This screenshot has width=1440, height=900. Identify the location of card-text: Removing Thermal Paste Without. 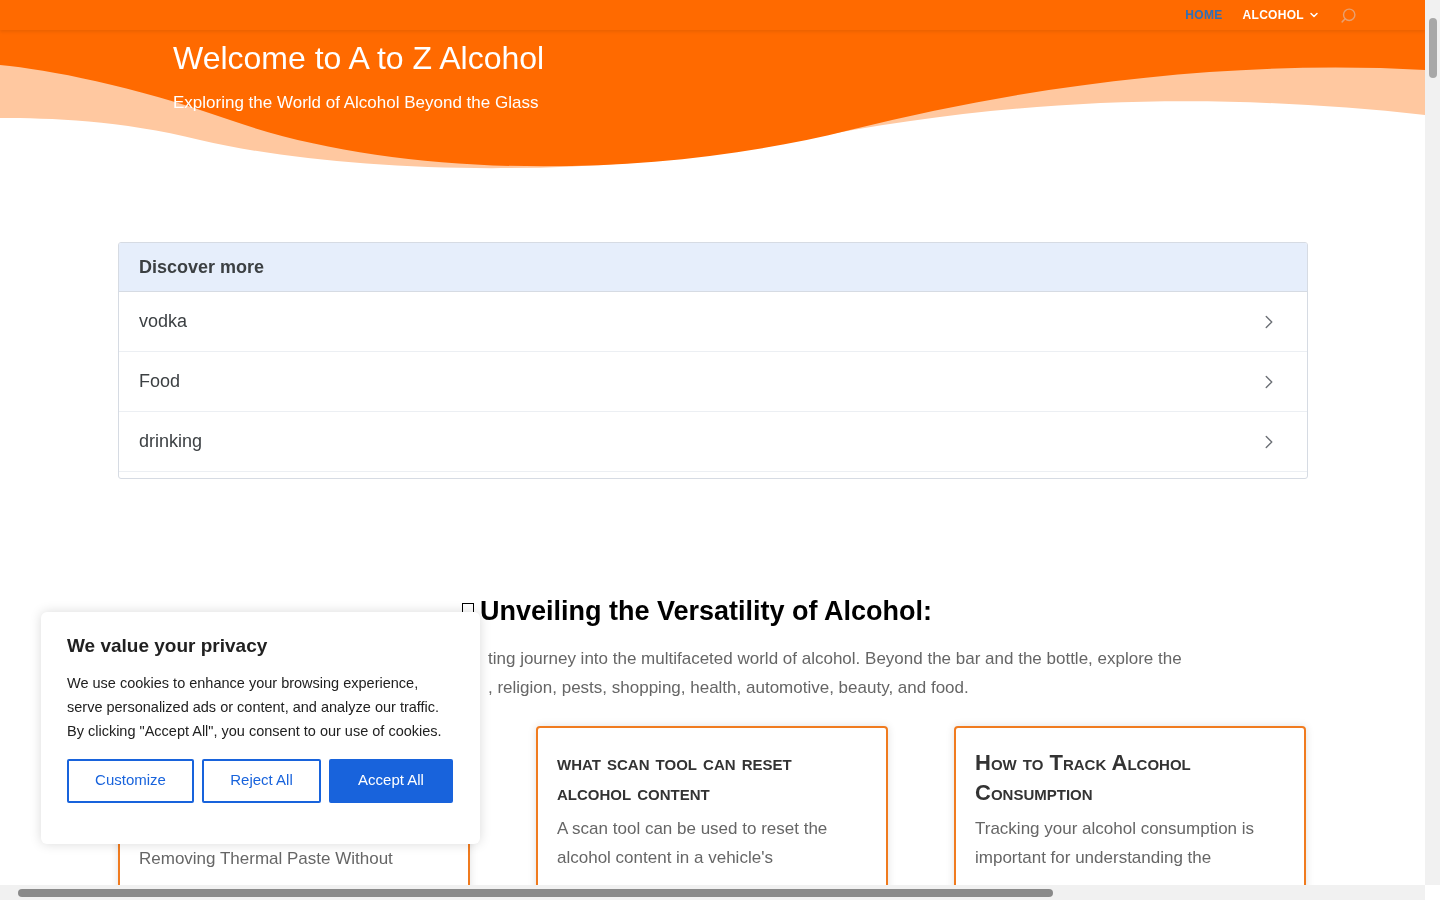
(266, 858).